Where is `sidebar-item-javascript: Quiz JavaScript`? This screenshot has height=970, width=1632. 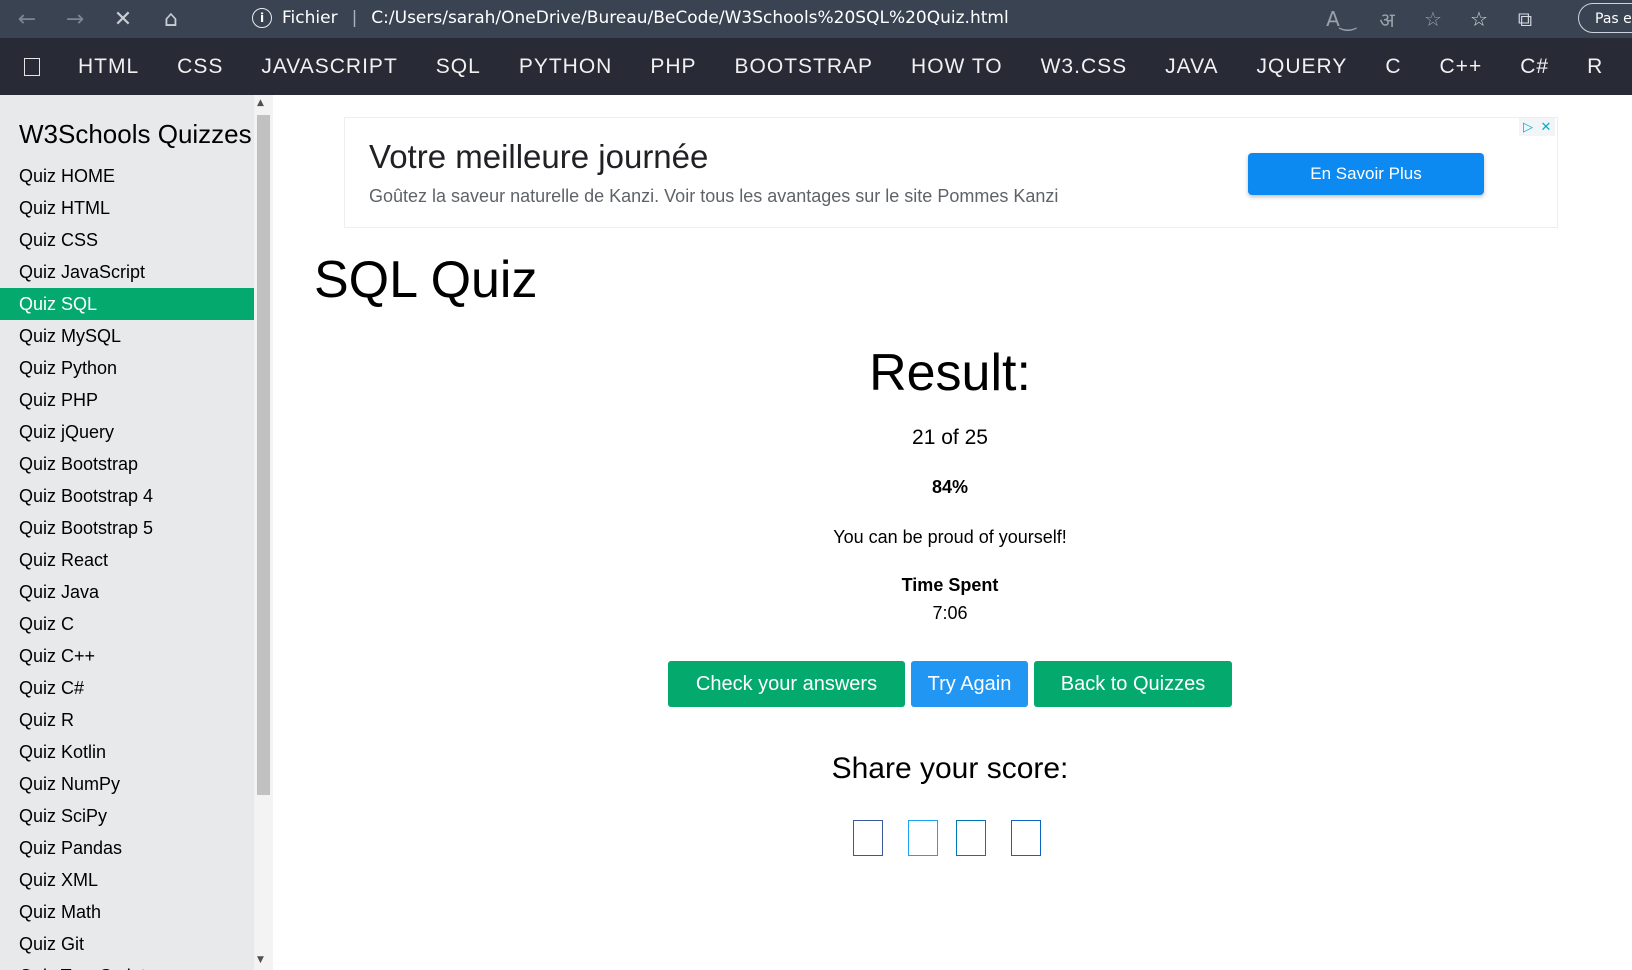 sidebar-item-javascript: Quiz JavaScript is located at coordinates (127, 272).